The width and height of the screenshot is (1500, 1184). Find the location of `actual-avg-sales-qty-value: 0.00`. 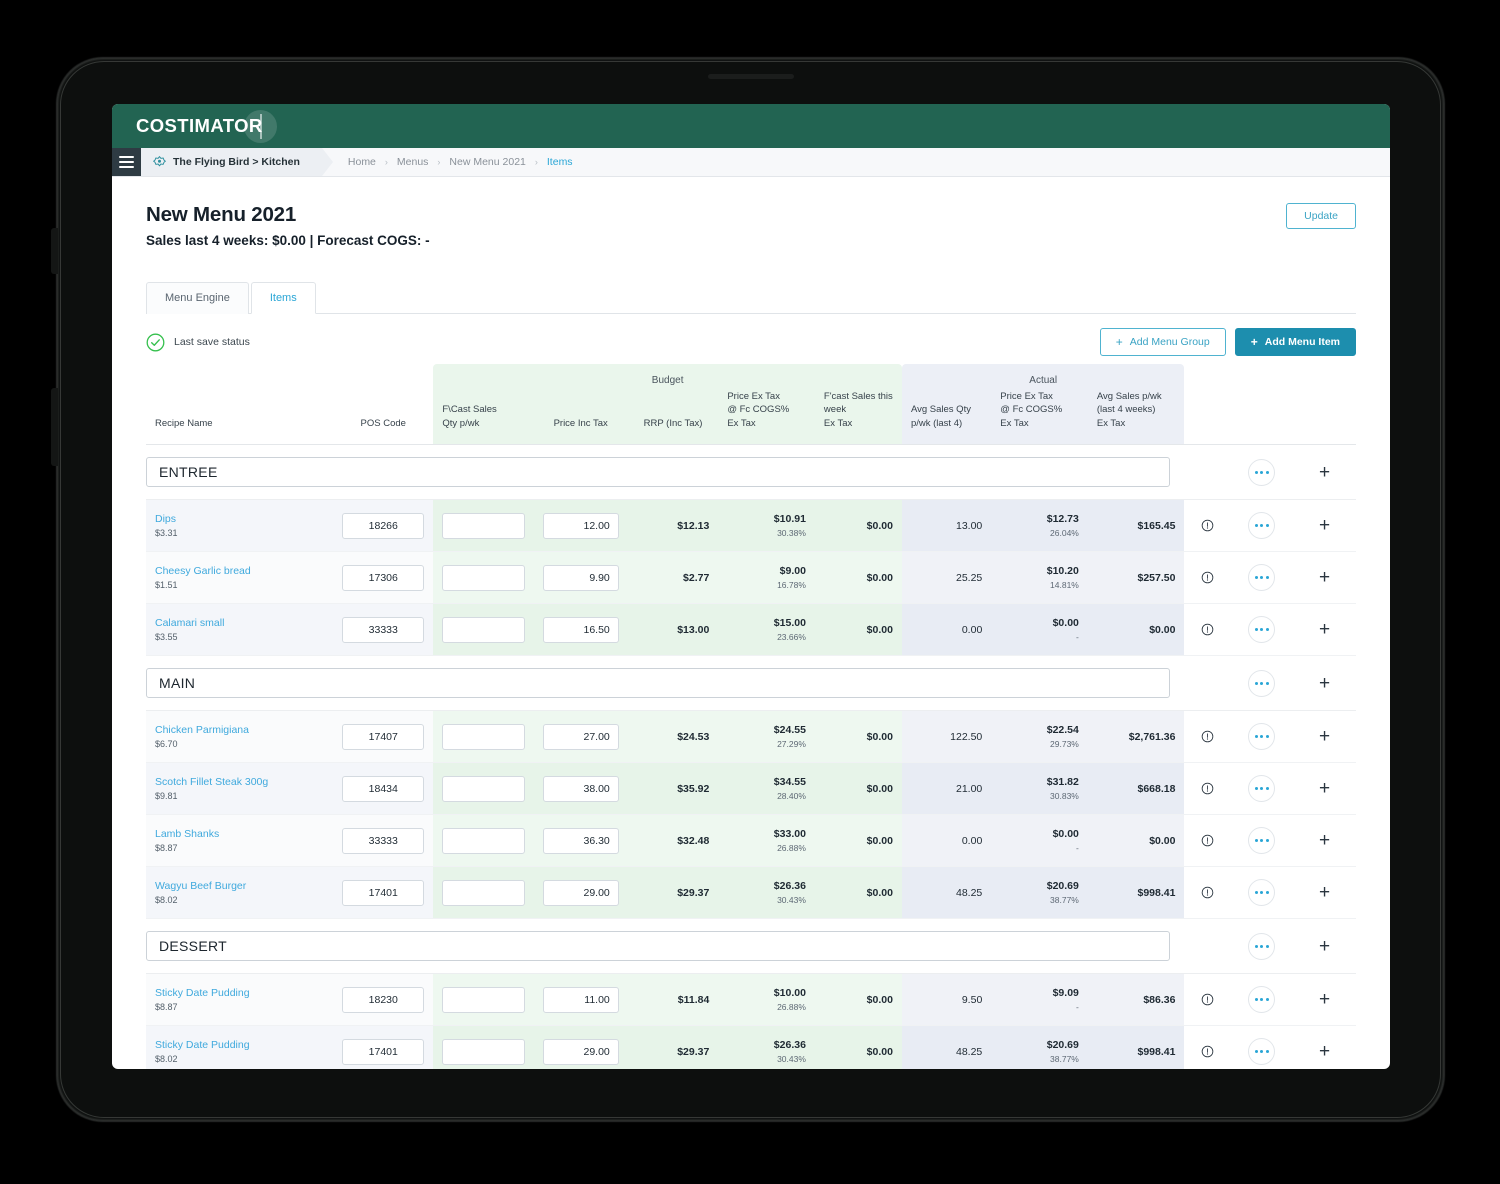

actual-avg-sales-qty-value: 0.00 is located at coordinates (972, 629).